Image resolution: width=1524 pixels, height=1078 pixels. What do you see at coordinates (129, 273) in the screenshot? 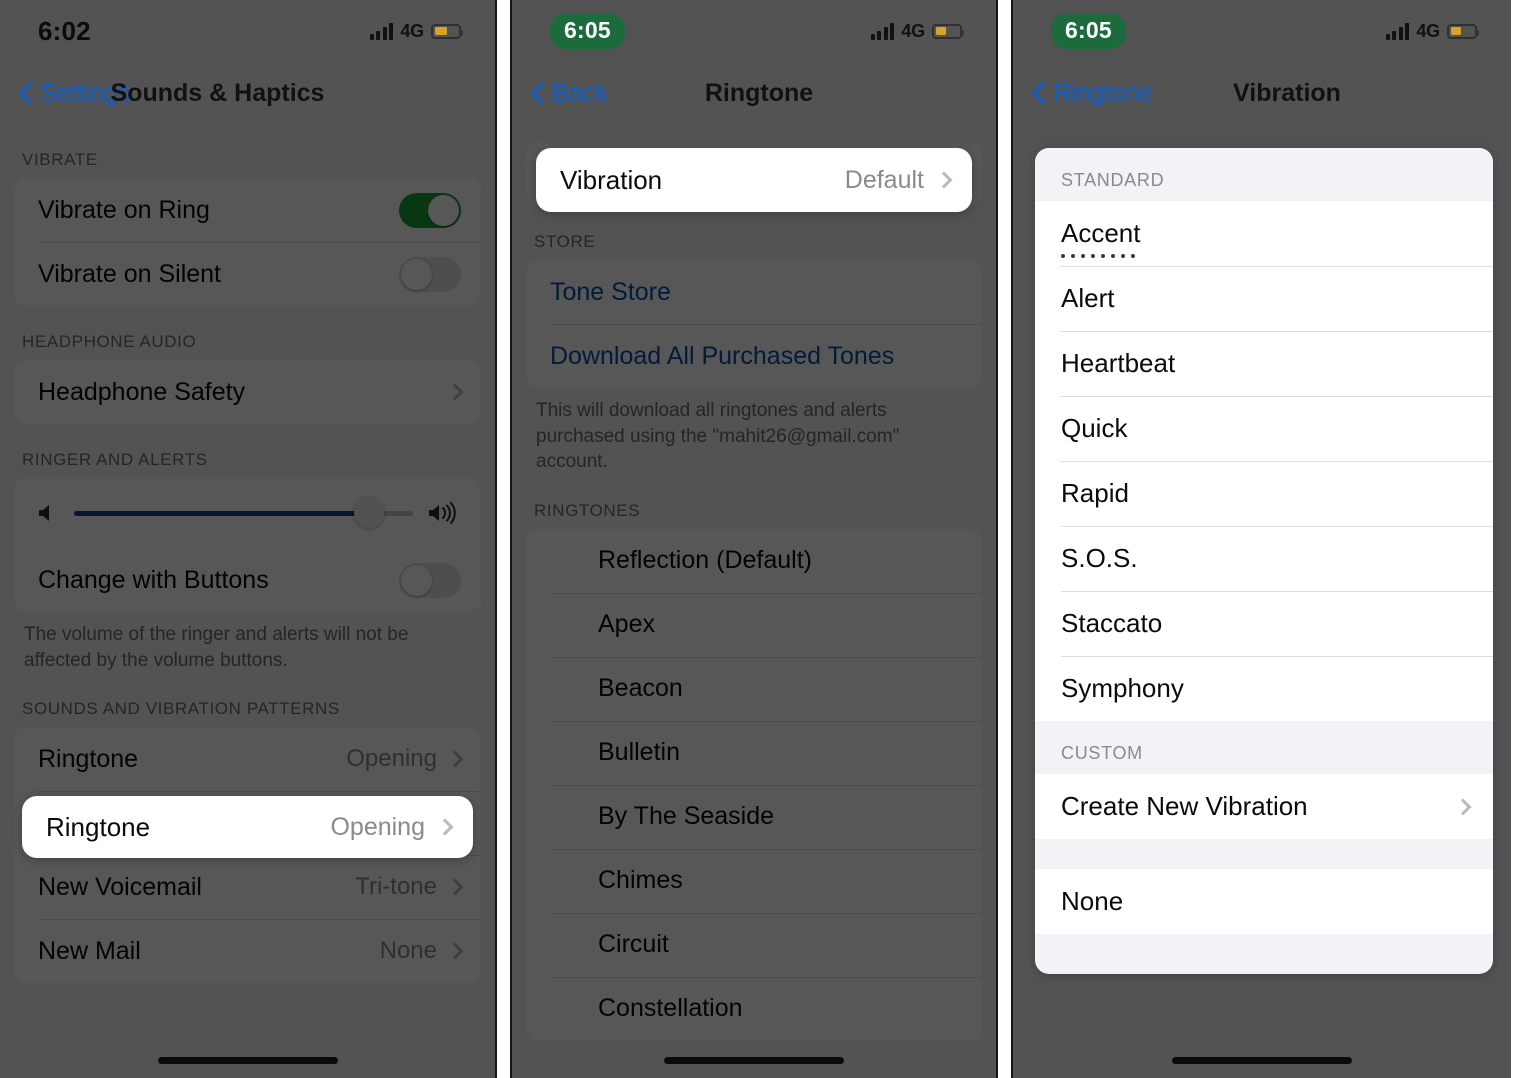
I see `row-label: Vibrate on Silent` at bounding box center [129, 273].